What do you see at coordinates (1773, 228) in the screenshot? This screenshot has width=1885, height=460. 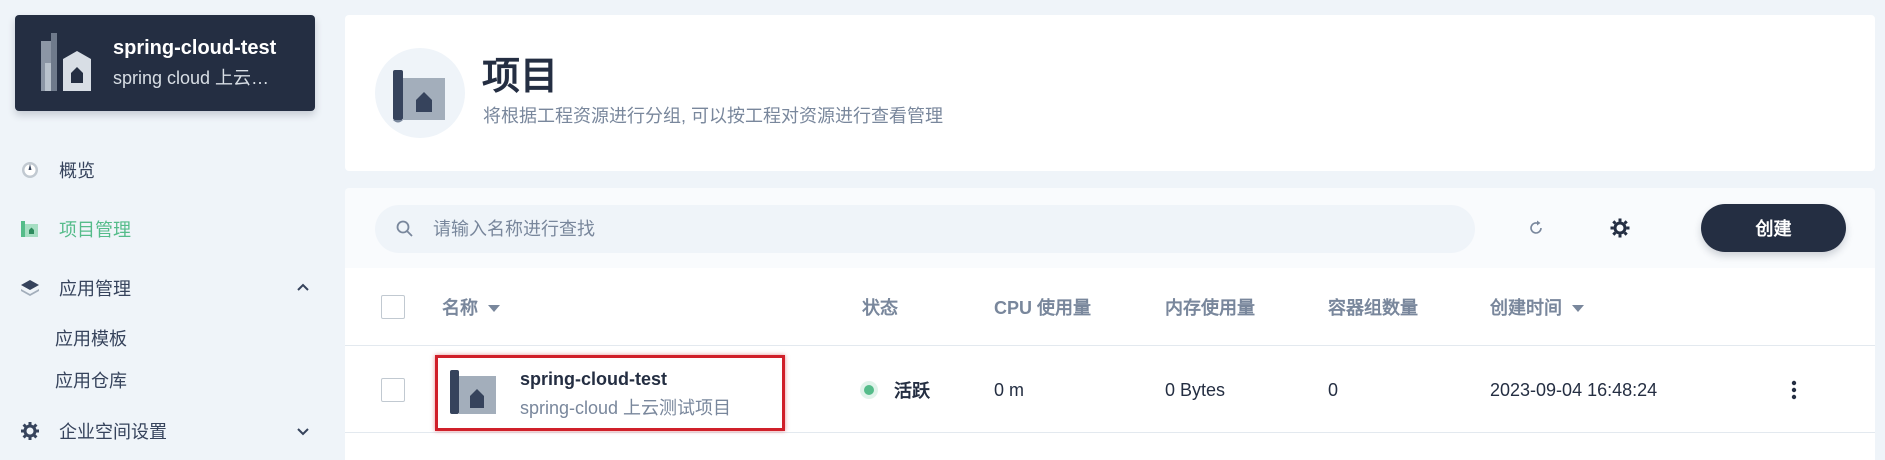 I see `create-button: 创建` at bounding box center [1773, 228].